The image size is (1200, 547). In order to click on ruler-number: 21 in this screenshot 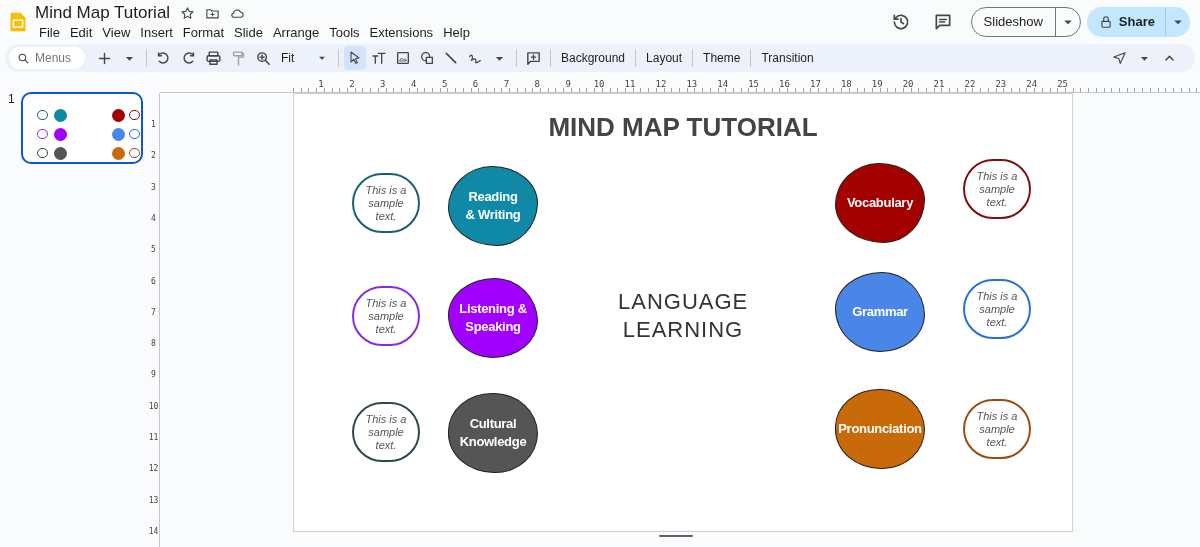, I will do `click(939, 84)`.